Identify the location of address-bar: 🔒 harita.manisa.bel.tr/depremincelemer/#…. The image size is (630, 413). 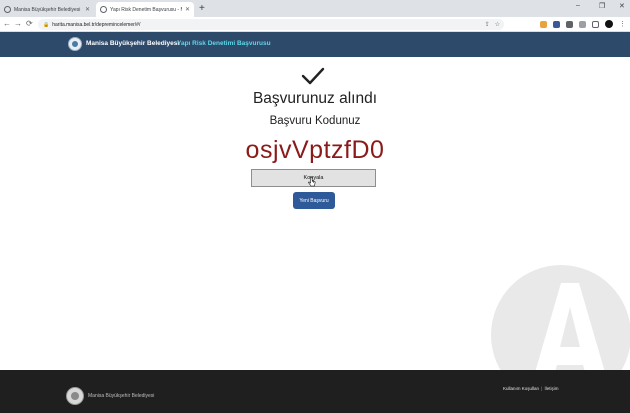
(271, 24).